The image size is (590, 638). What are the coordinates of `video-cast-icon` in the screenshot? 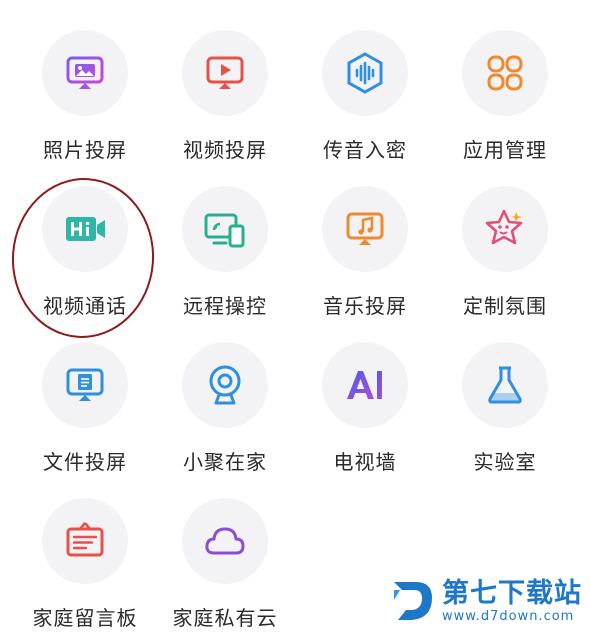 It's located at (225, 73).